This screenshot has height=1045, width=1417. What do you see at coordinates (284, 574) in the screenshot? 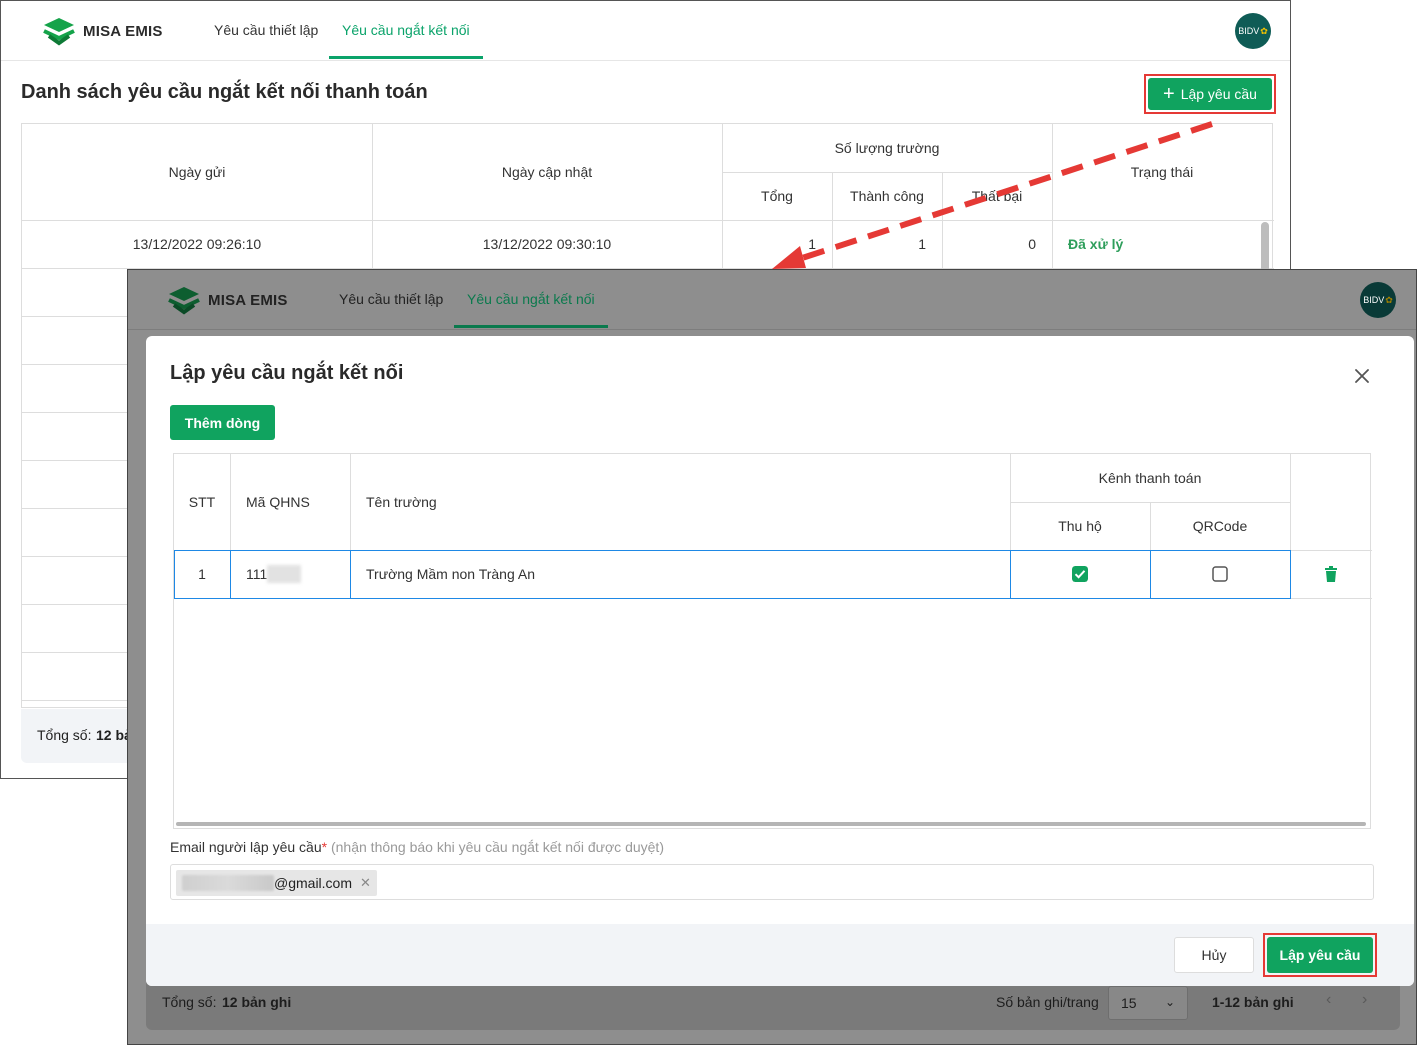
I see `blurred-code` at bounding box center [284, 574].